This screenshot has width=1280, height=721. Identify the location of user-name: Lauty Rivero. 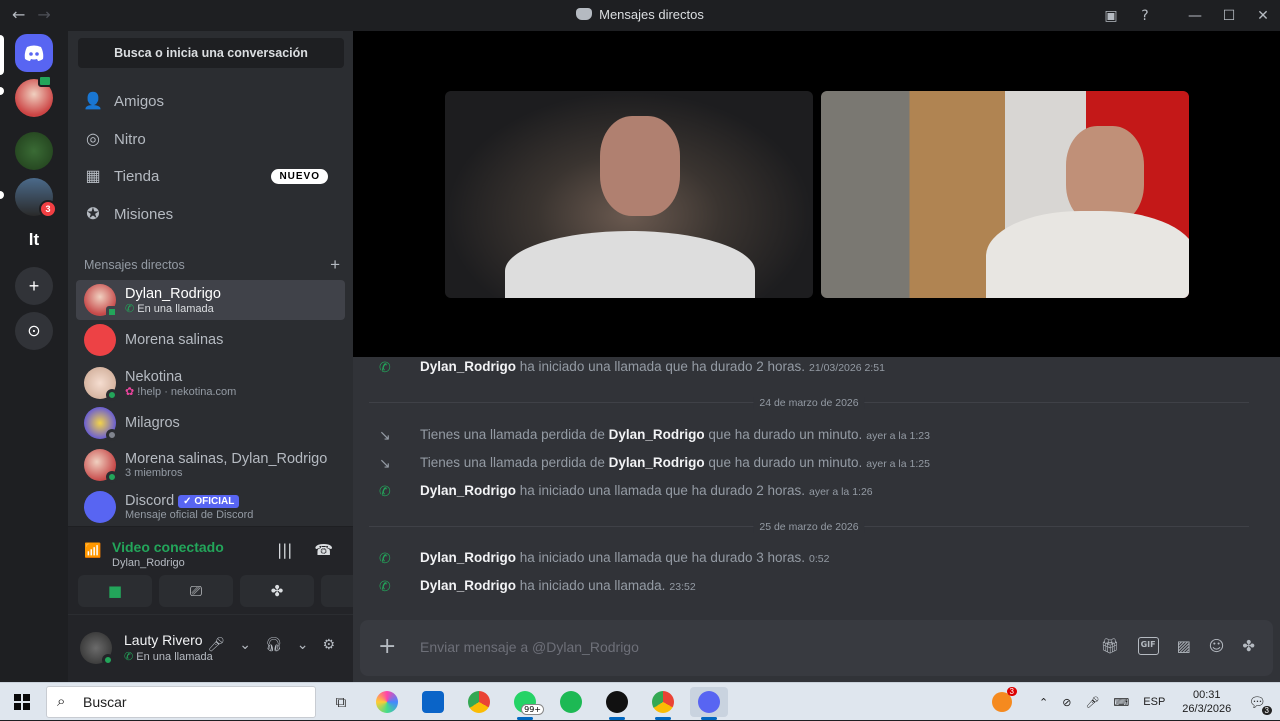
(163, 640).